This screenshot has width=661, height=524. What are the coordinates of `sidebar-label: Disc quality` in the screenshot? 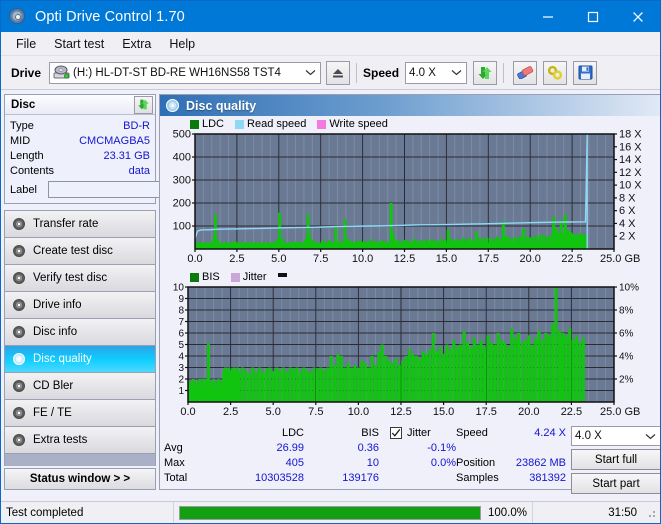 It's located at (62, 359).